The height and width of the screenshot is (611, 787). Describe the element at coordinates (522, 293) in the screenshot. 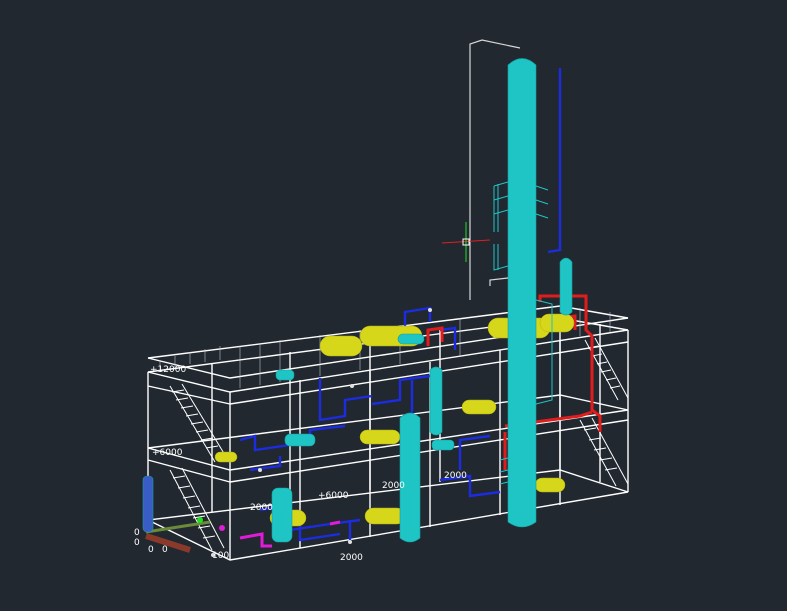

I see `distillation-column` at that location.